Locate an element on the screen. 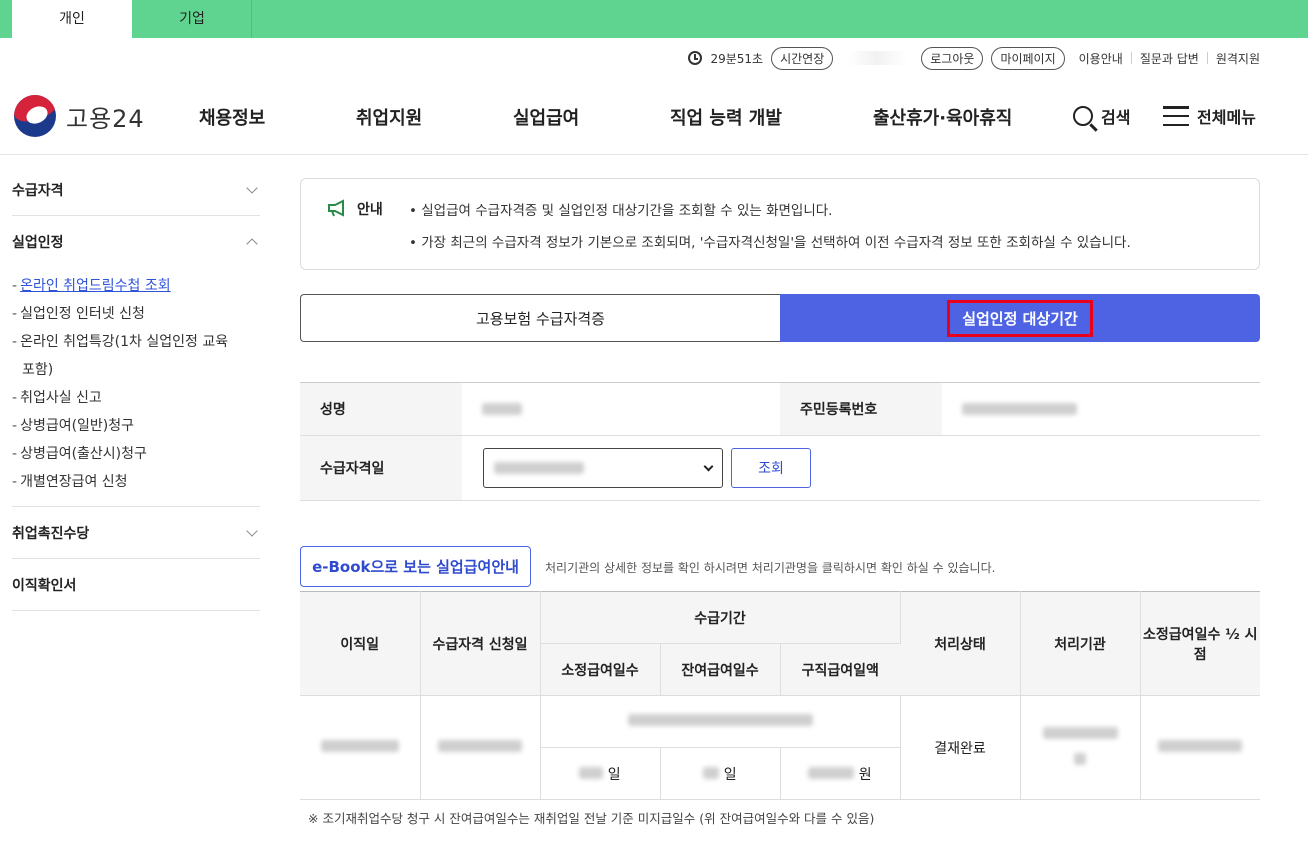 This screenshot has width=1308, height=847. sidebar-subitem-sickness-general: - 상병급여(일반)청구 is located at coordinates (136, 426).